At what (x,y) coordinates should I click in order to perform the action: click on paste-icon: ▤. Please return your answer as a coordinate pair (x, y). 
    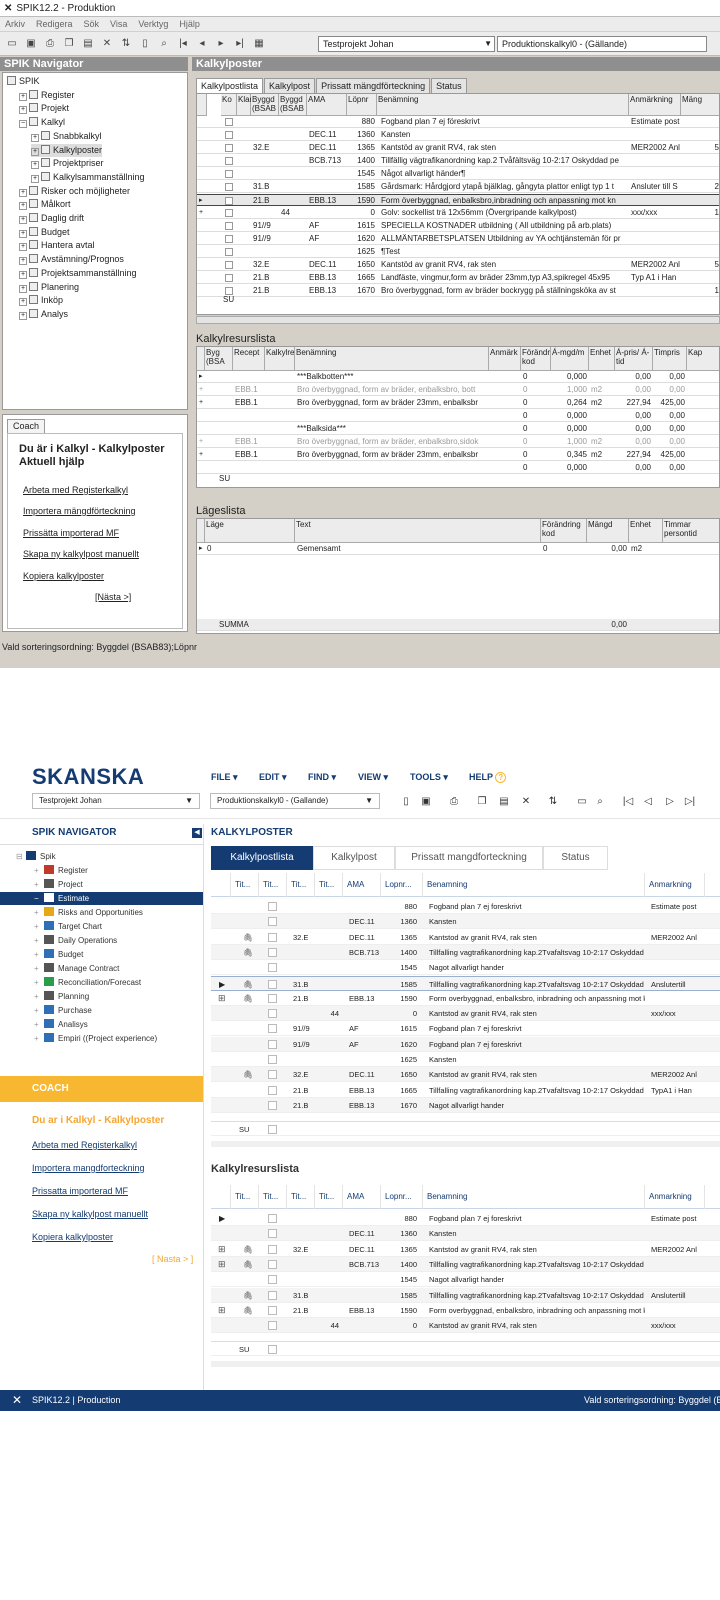
    Looking at the image, I should click on (504, 802).